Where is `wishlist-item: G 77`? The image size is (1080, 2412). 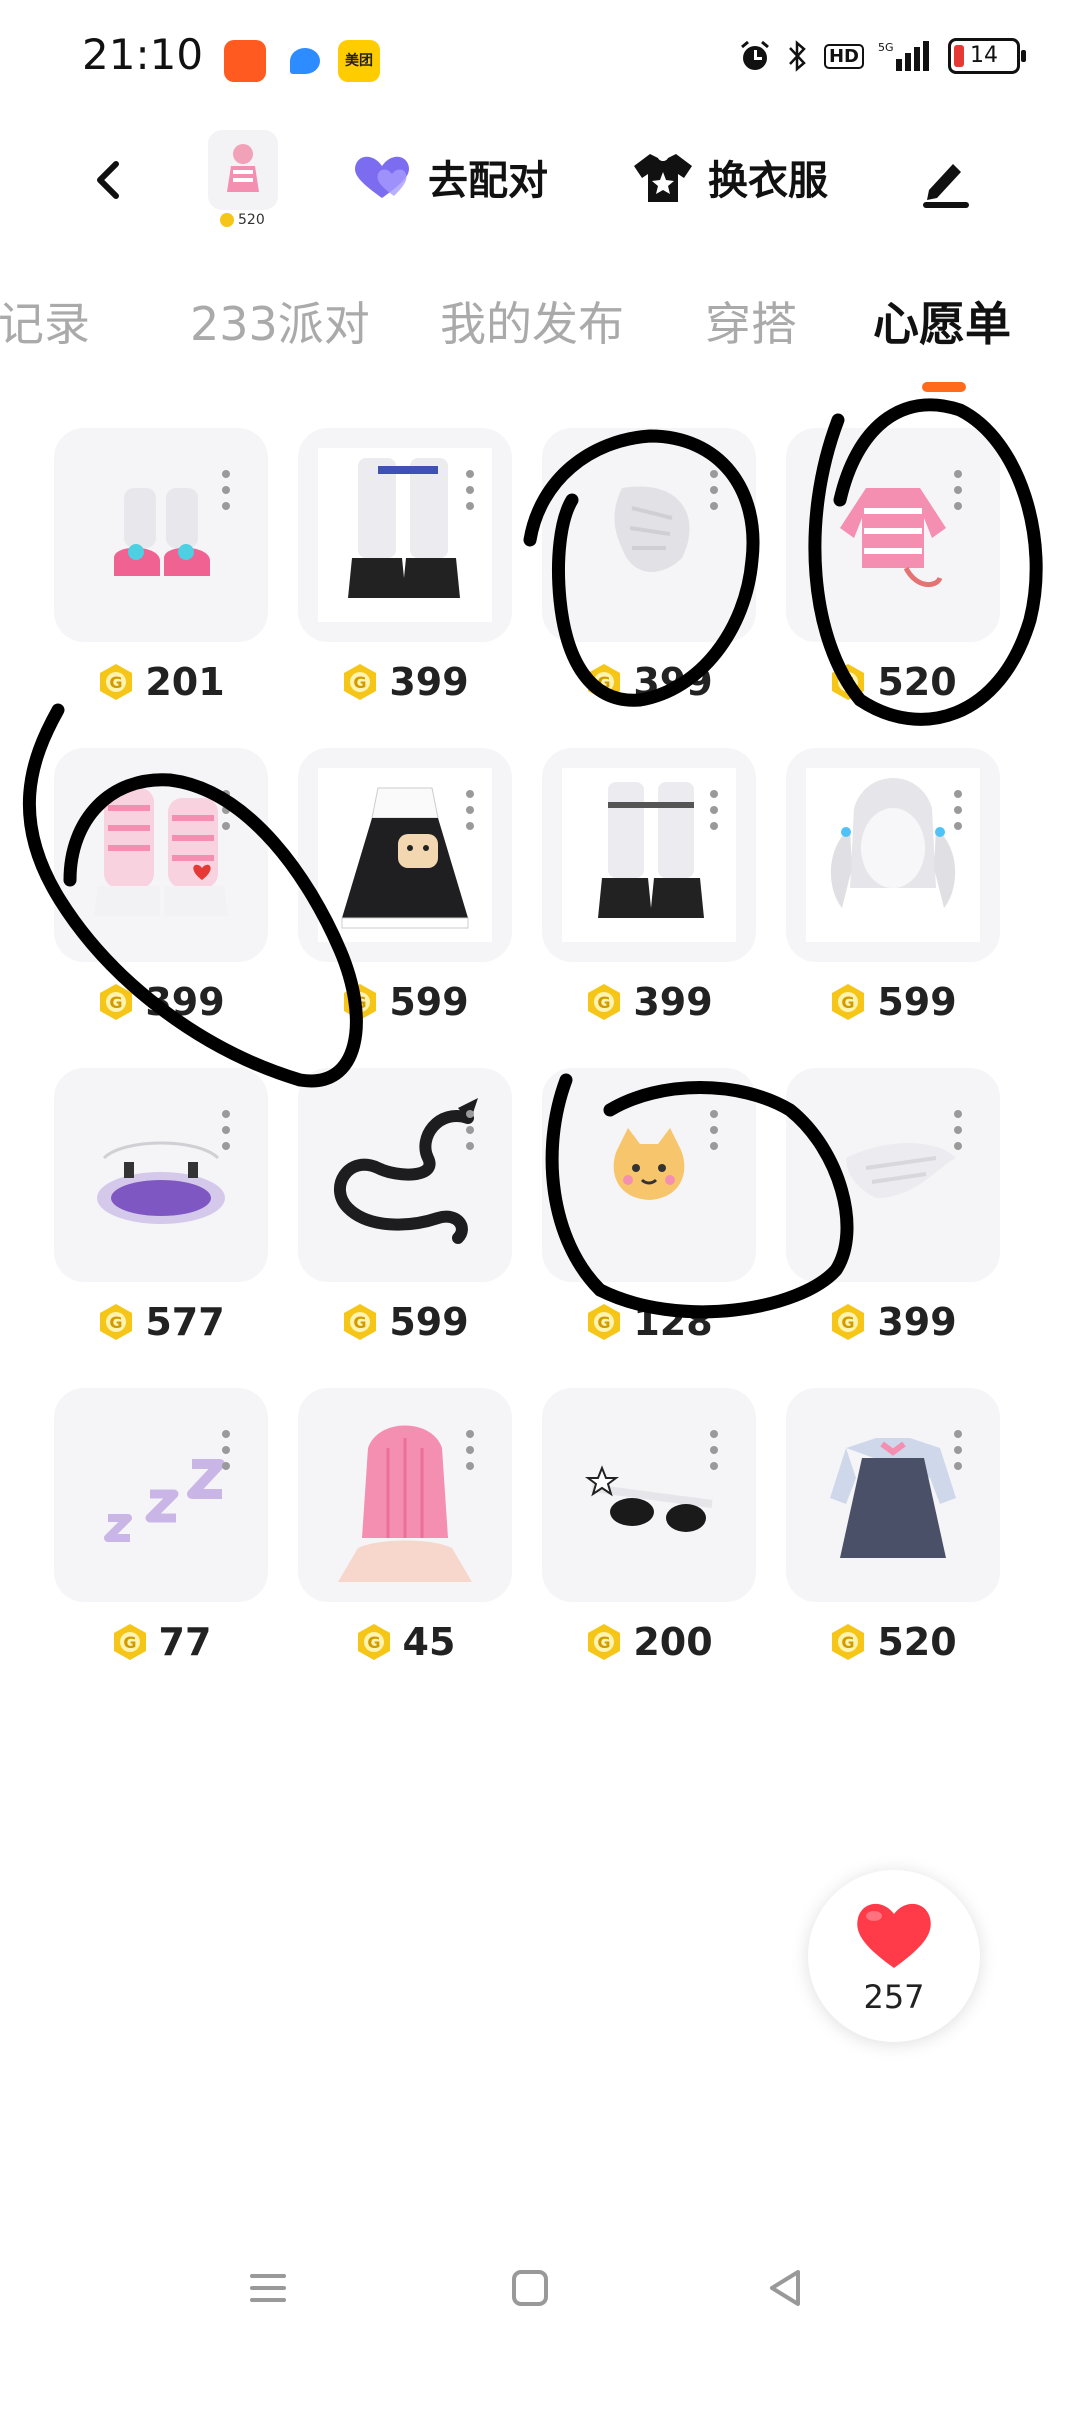 wishlist-item: G 77 is located at coordinates (161, 1538).